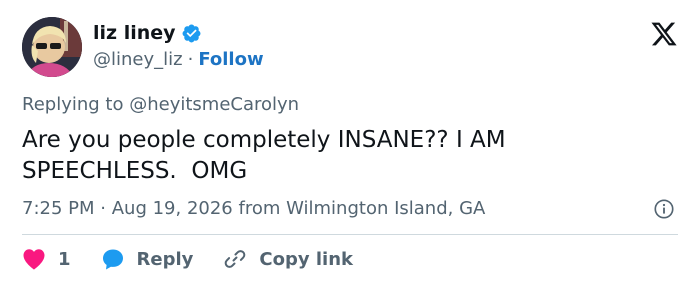  I want to click on reply-context: Replying to @heyitsmeCarolyn, so click(160, 104).